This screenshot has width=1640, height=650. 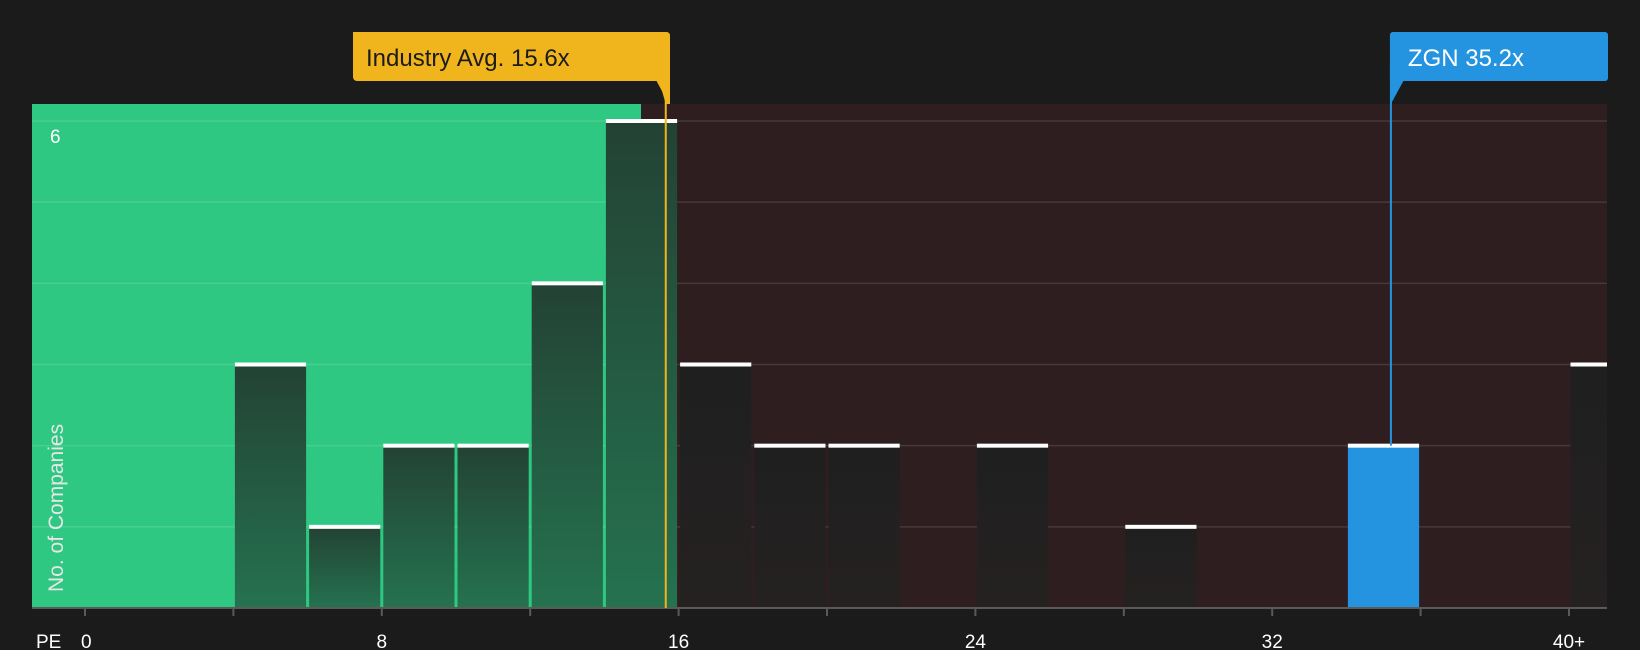 I want to click on x-tick-label: 40+, so click(x=1569, y=641).